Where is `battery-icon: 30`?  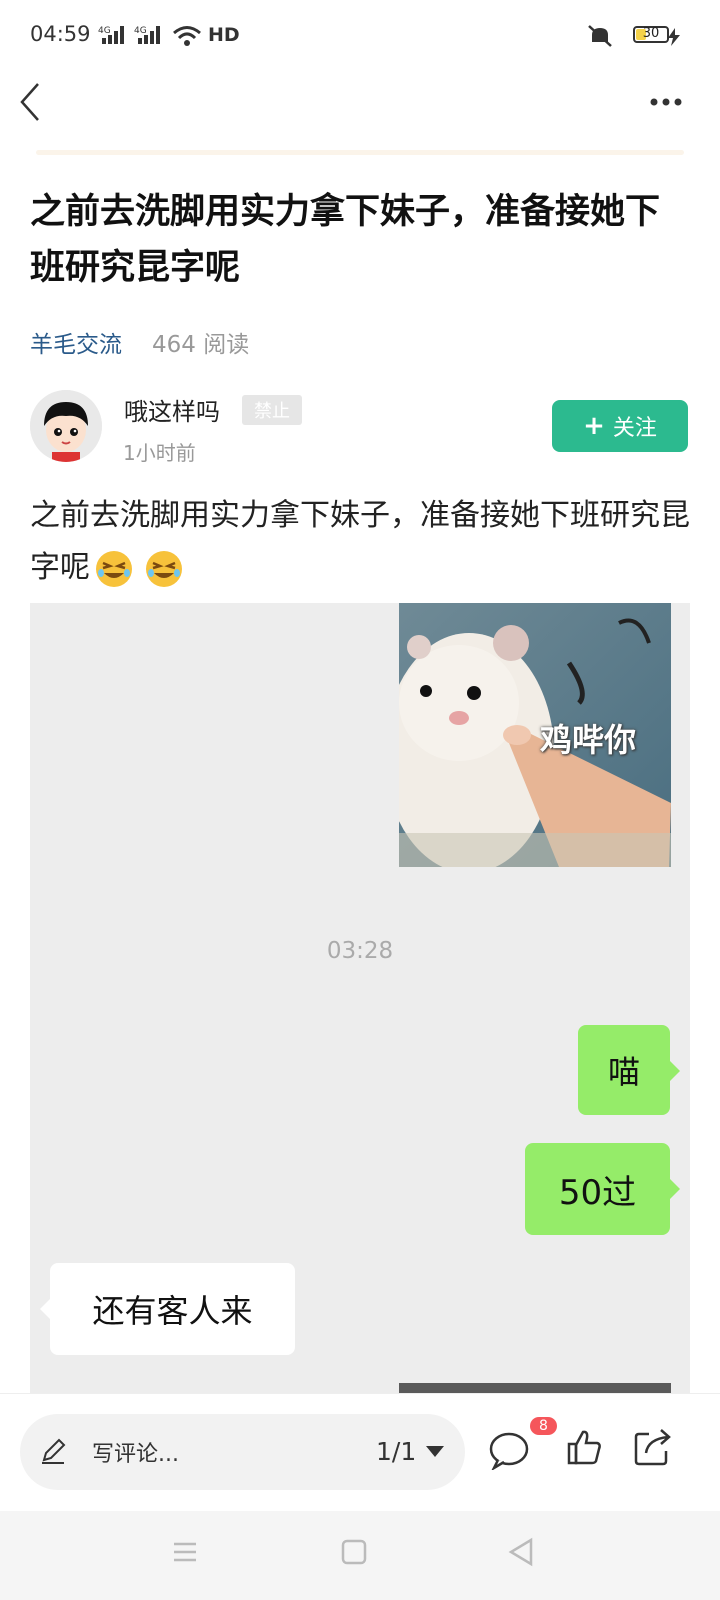 battery-icon: 30 is located at coordinates (651, 34).